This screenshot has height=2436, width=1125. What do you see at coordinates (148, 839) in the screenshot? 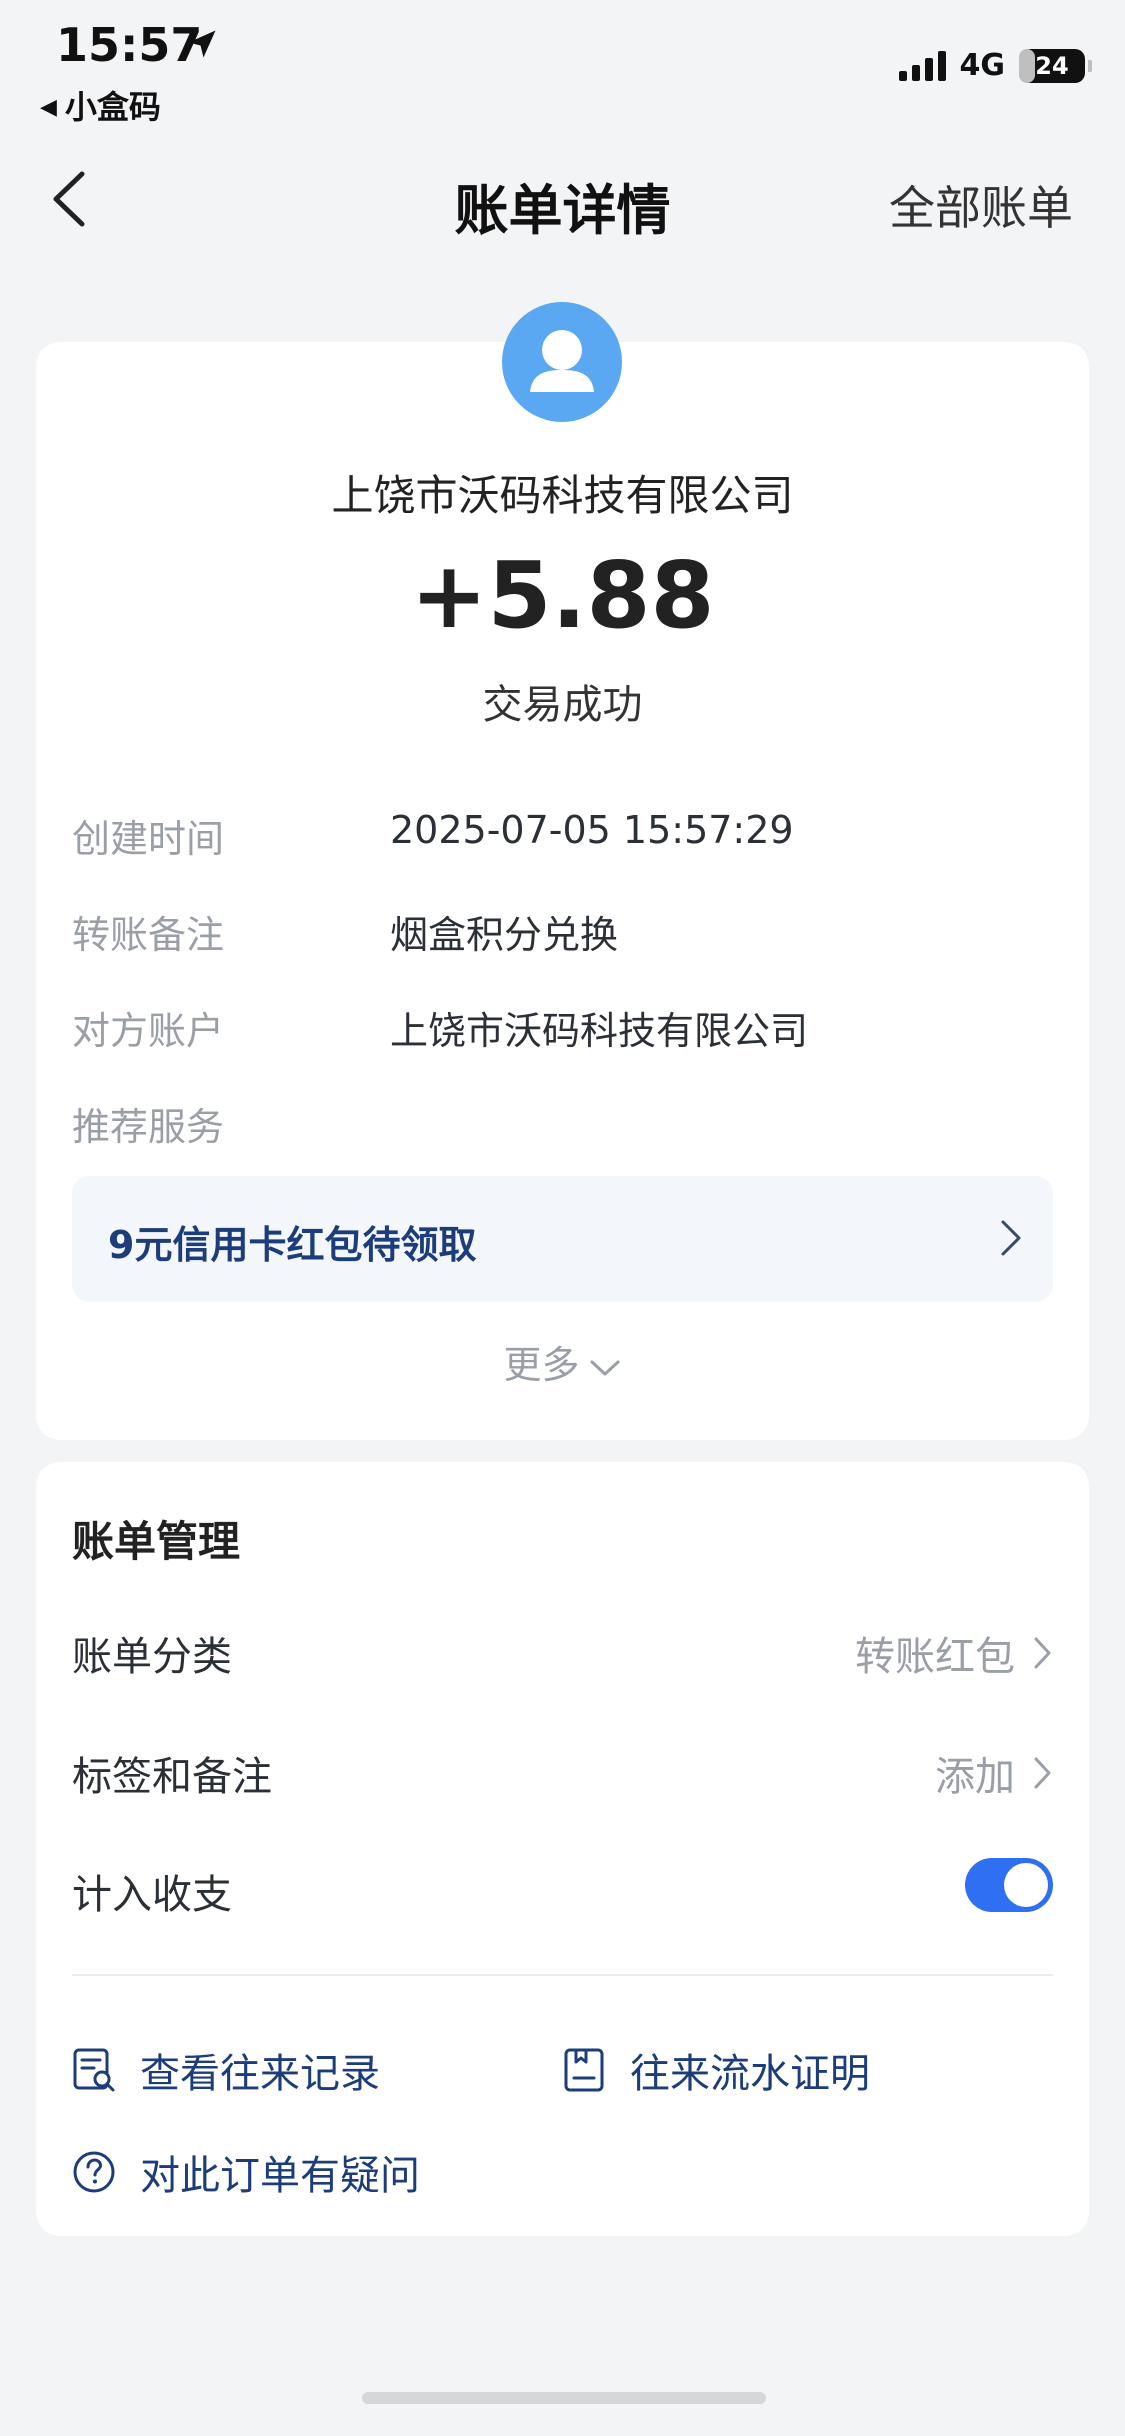
I see `detail-label: 创建时间` at bounding box center [148, 839].